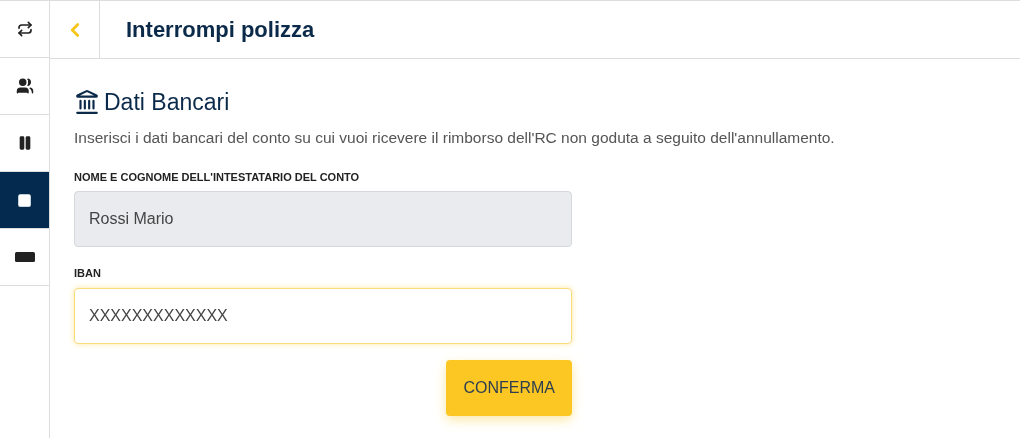 This screenshot has height=438, width=1020. What do you see at coordinates (87, 102) in the screenshot?
I see `bank-icon` at bounding box center [87, 102].